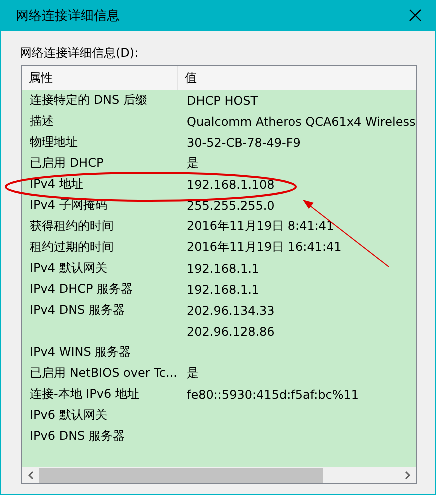 This screenshot has height=495, width=436. I want to click on property-name: 连接特定的 DNS 后缀, so click(89, 100).